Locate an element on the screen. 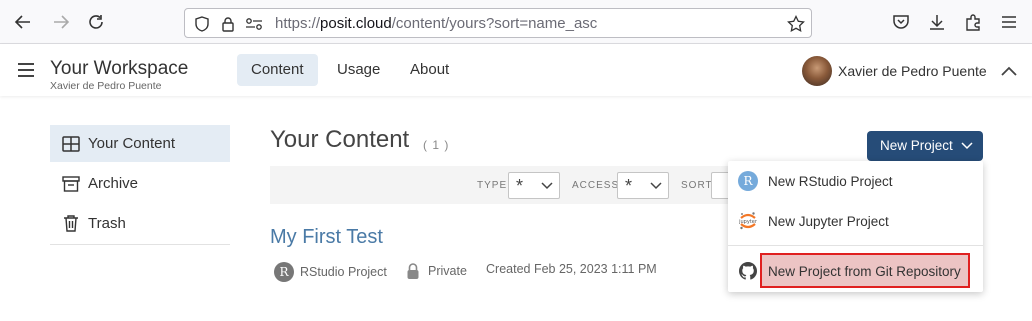  pocket-icon is located at coordinates (901, 22).